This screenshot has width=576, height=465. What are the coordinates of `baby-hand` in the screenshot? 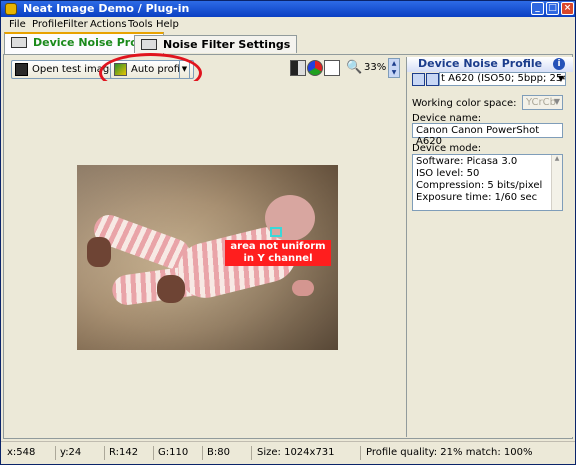 It's located at (303, 288).